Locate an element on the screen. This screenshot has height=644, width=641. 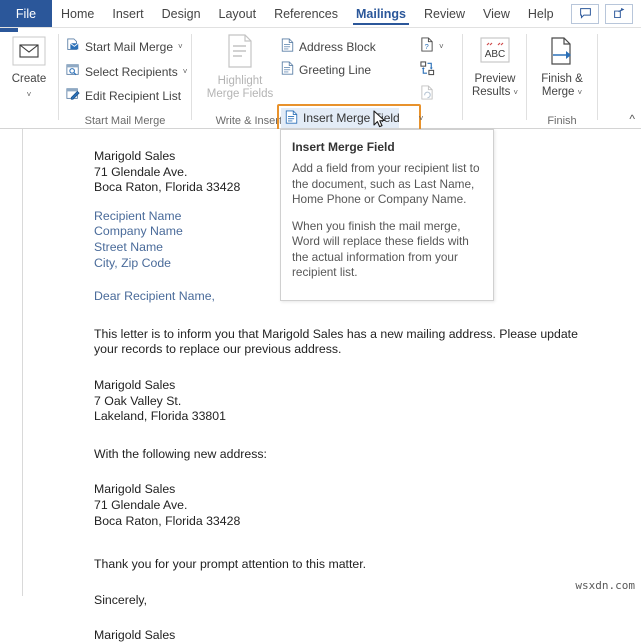
tab-view-label: View is located at coordinates (496, 14).